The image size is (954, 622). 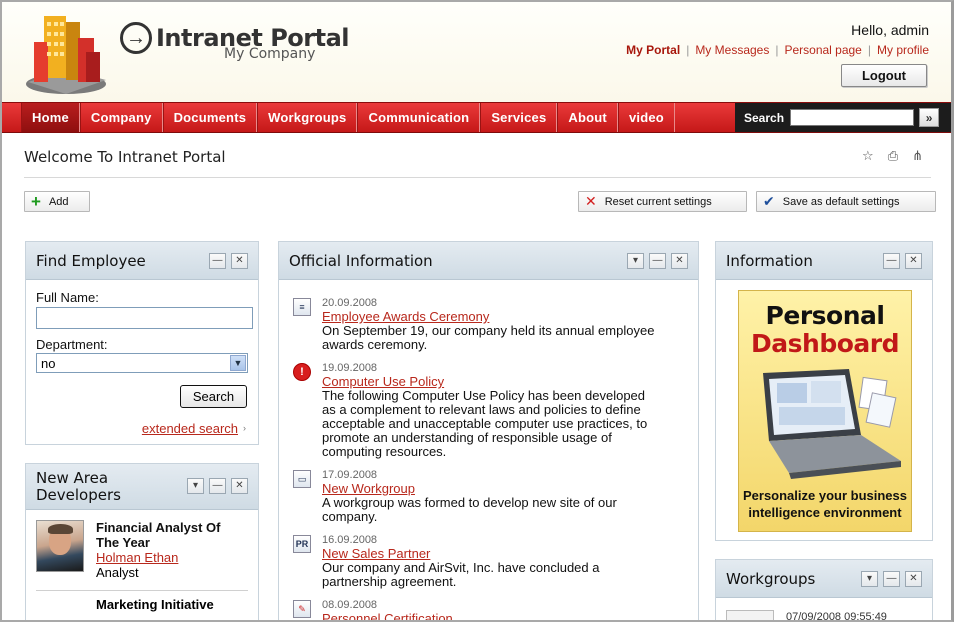 What do you see at coordinates (825, 512) in the screenshot?
I see `banner-caption: intelligence environment` at bounding box center [825, 512].